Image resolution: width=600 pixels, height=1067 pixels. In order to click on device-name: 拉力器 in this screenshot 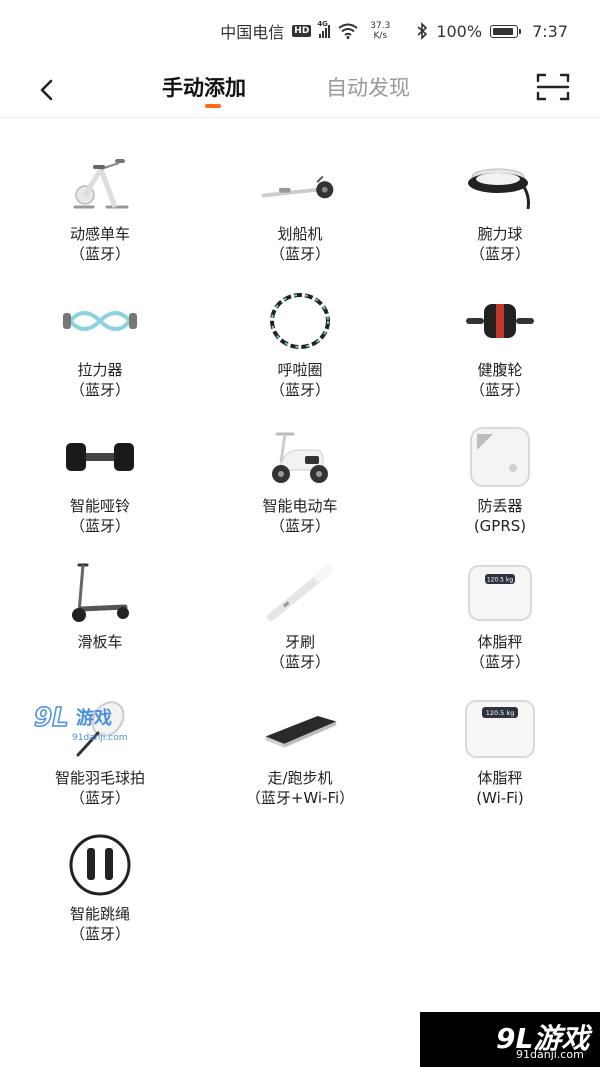, I will do `click(100, 370)`.